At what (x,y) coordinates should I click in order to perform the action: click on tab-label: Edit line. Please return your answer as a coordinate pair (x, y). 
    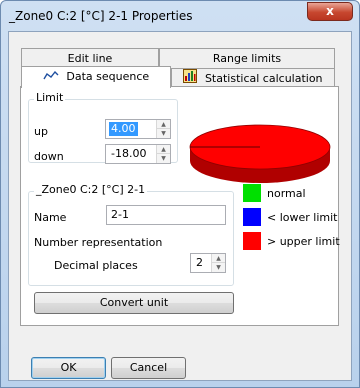
    Looking at the image, I should click on (90, 58).